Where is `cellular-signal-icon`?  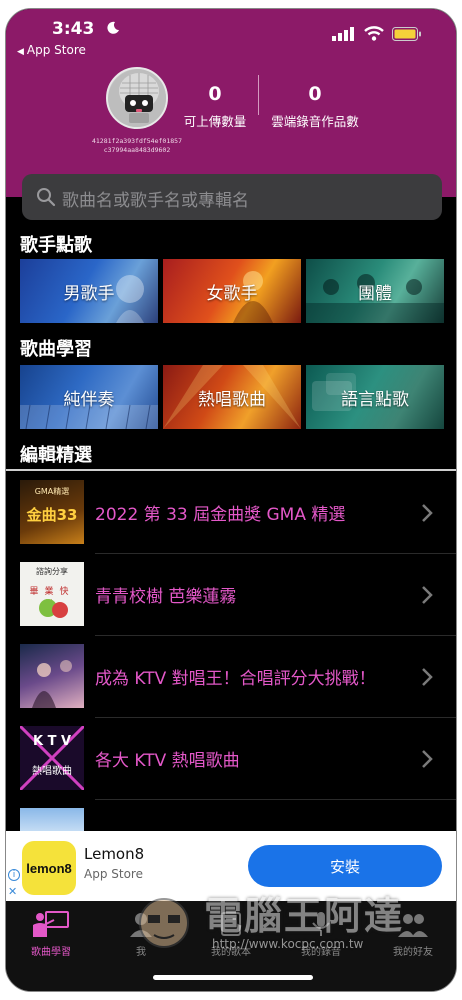
cellular-signal-icon is located at coordinates (343, 34).